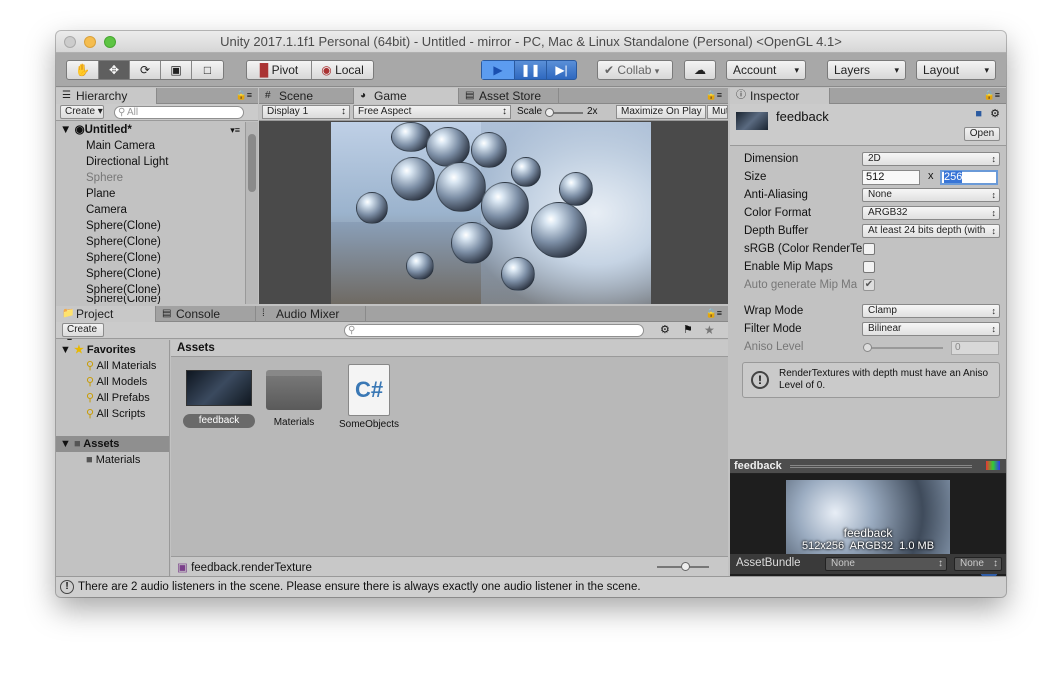 This screenshot has height=676, width=1062. Describe the element at coordinates (561, 70) in the screenshot. I see `step-icon: ▶|` at that location.